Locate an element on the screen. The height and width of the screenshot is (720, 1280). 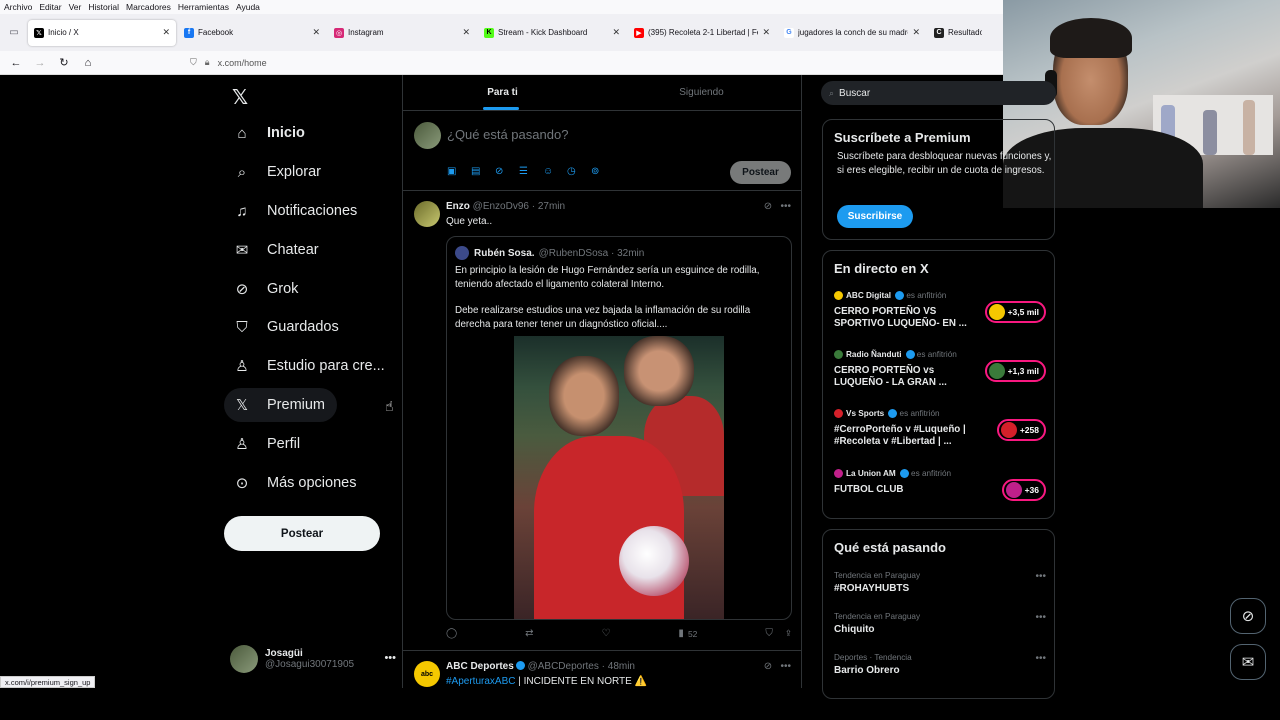
avatar: abc is located at coordinates (427, 674).